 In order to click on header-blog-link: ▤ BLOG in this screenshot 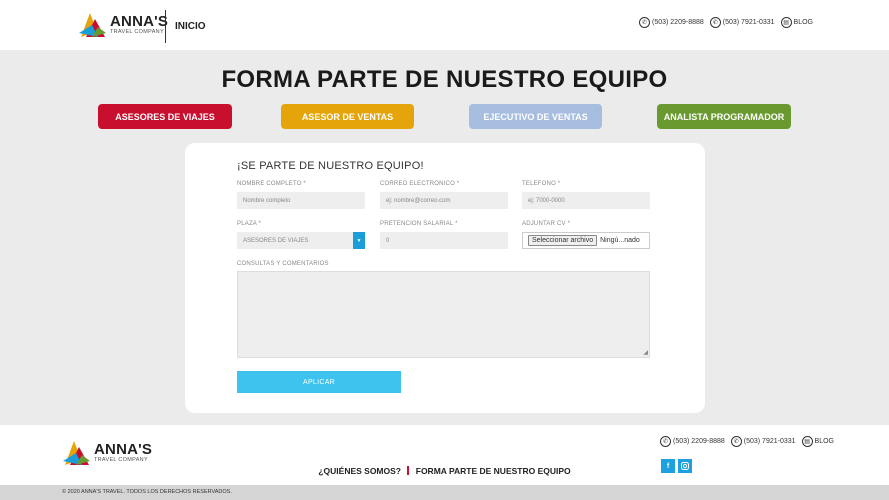, I will do `click(796, 22)`.